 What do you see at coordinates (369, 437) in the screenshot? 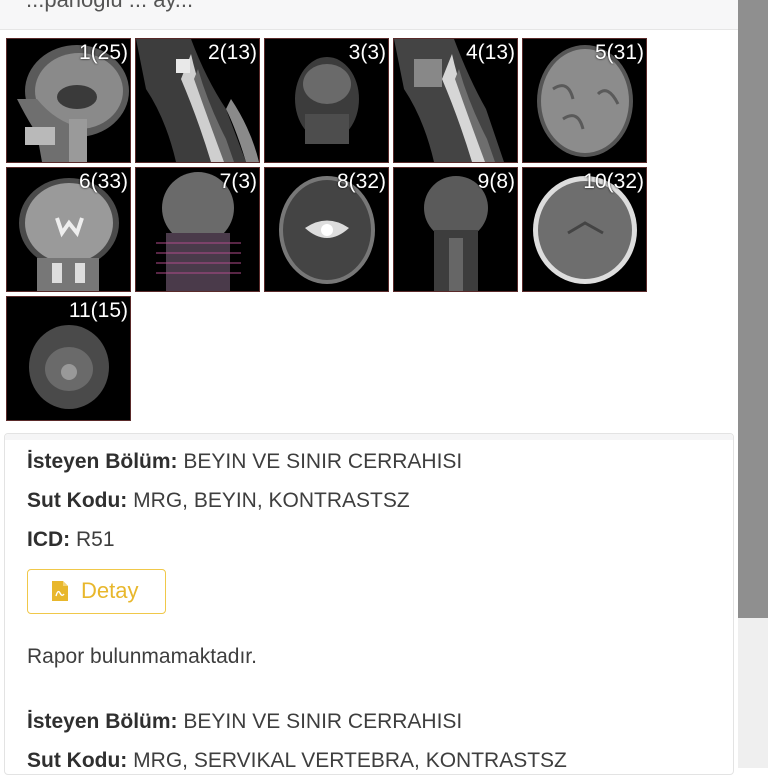
I see `card-top-strip` at bounding box center [369, 437].